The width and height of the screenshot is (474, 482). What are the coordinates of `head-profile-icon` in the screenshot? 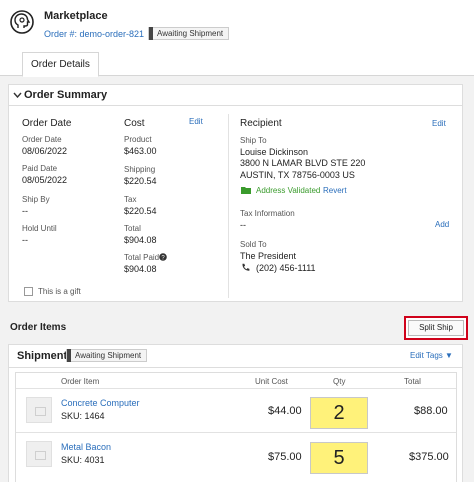 It's located at (22, 22).